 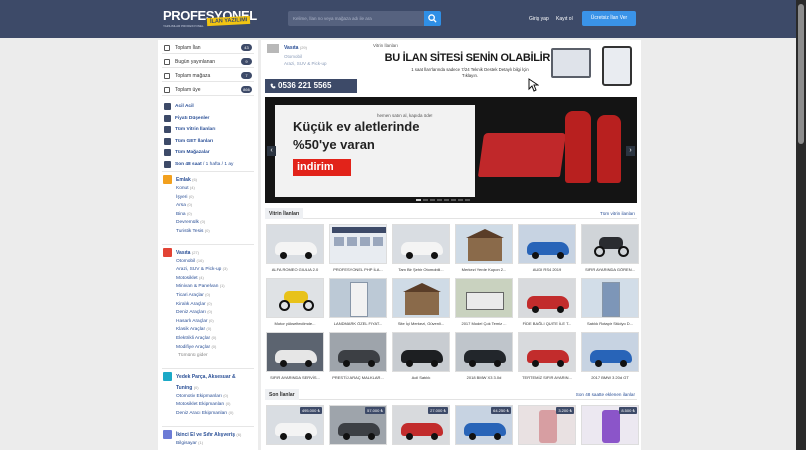 What do you see at coordinates (295, 249) in the screenshot?
I see `listing-card: ALFA ROMEO GIULIA 2.0` at bounding box center [295, 249].